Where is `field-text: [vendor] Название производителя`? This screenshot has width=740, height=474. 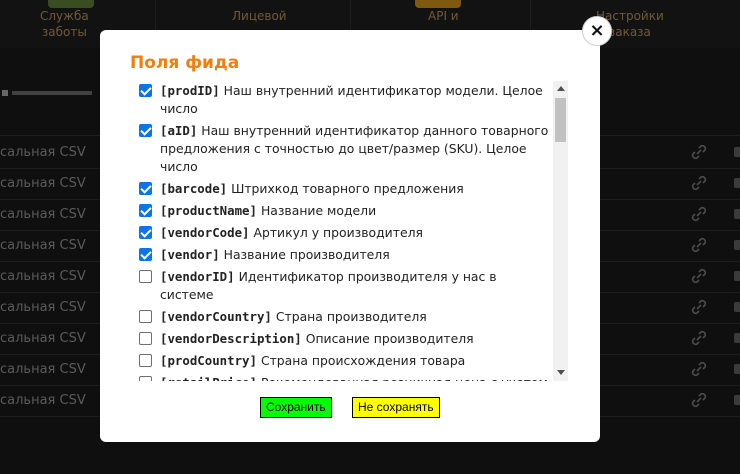
field-text: [vendor] Название производителя is located at coordinates (275, 255).